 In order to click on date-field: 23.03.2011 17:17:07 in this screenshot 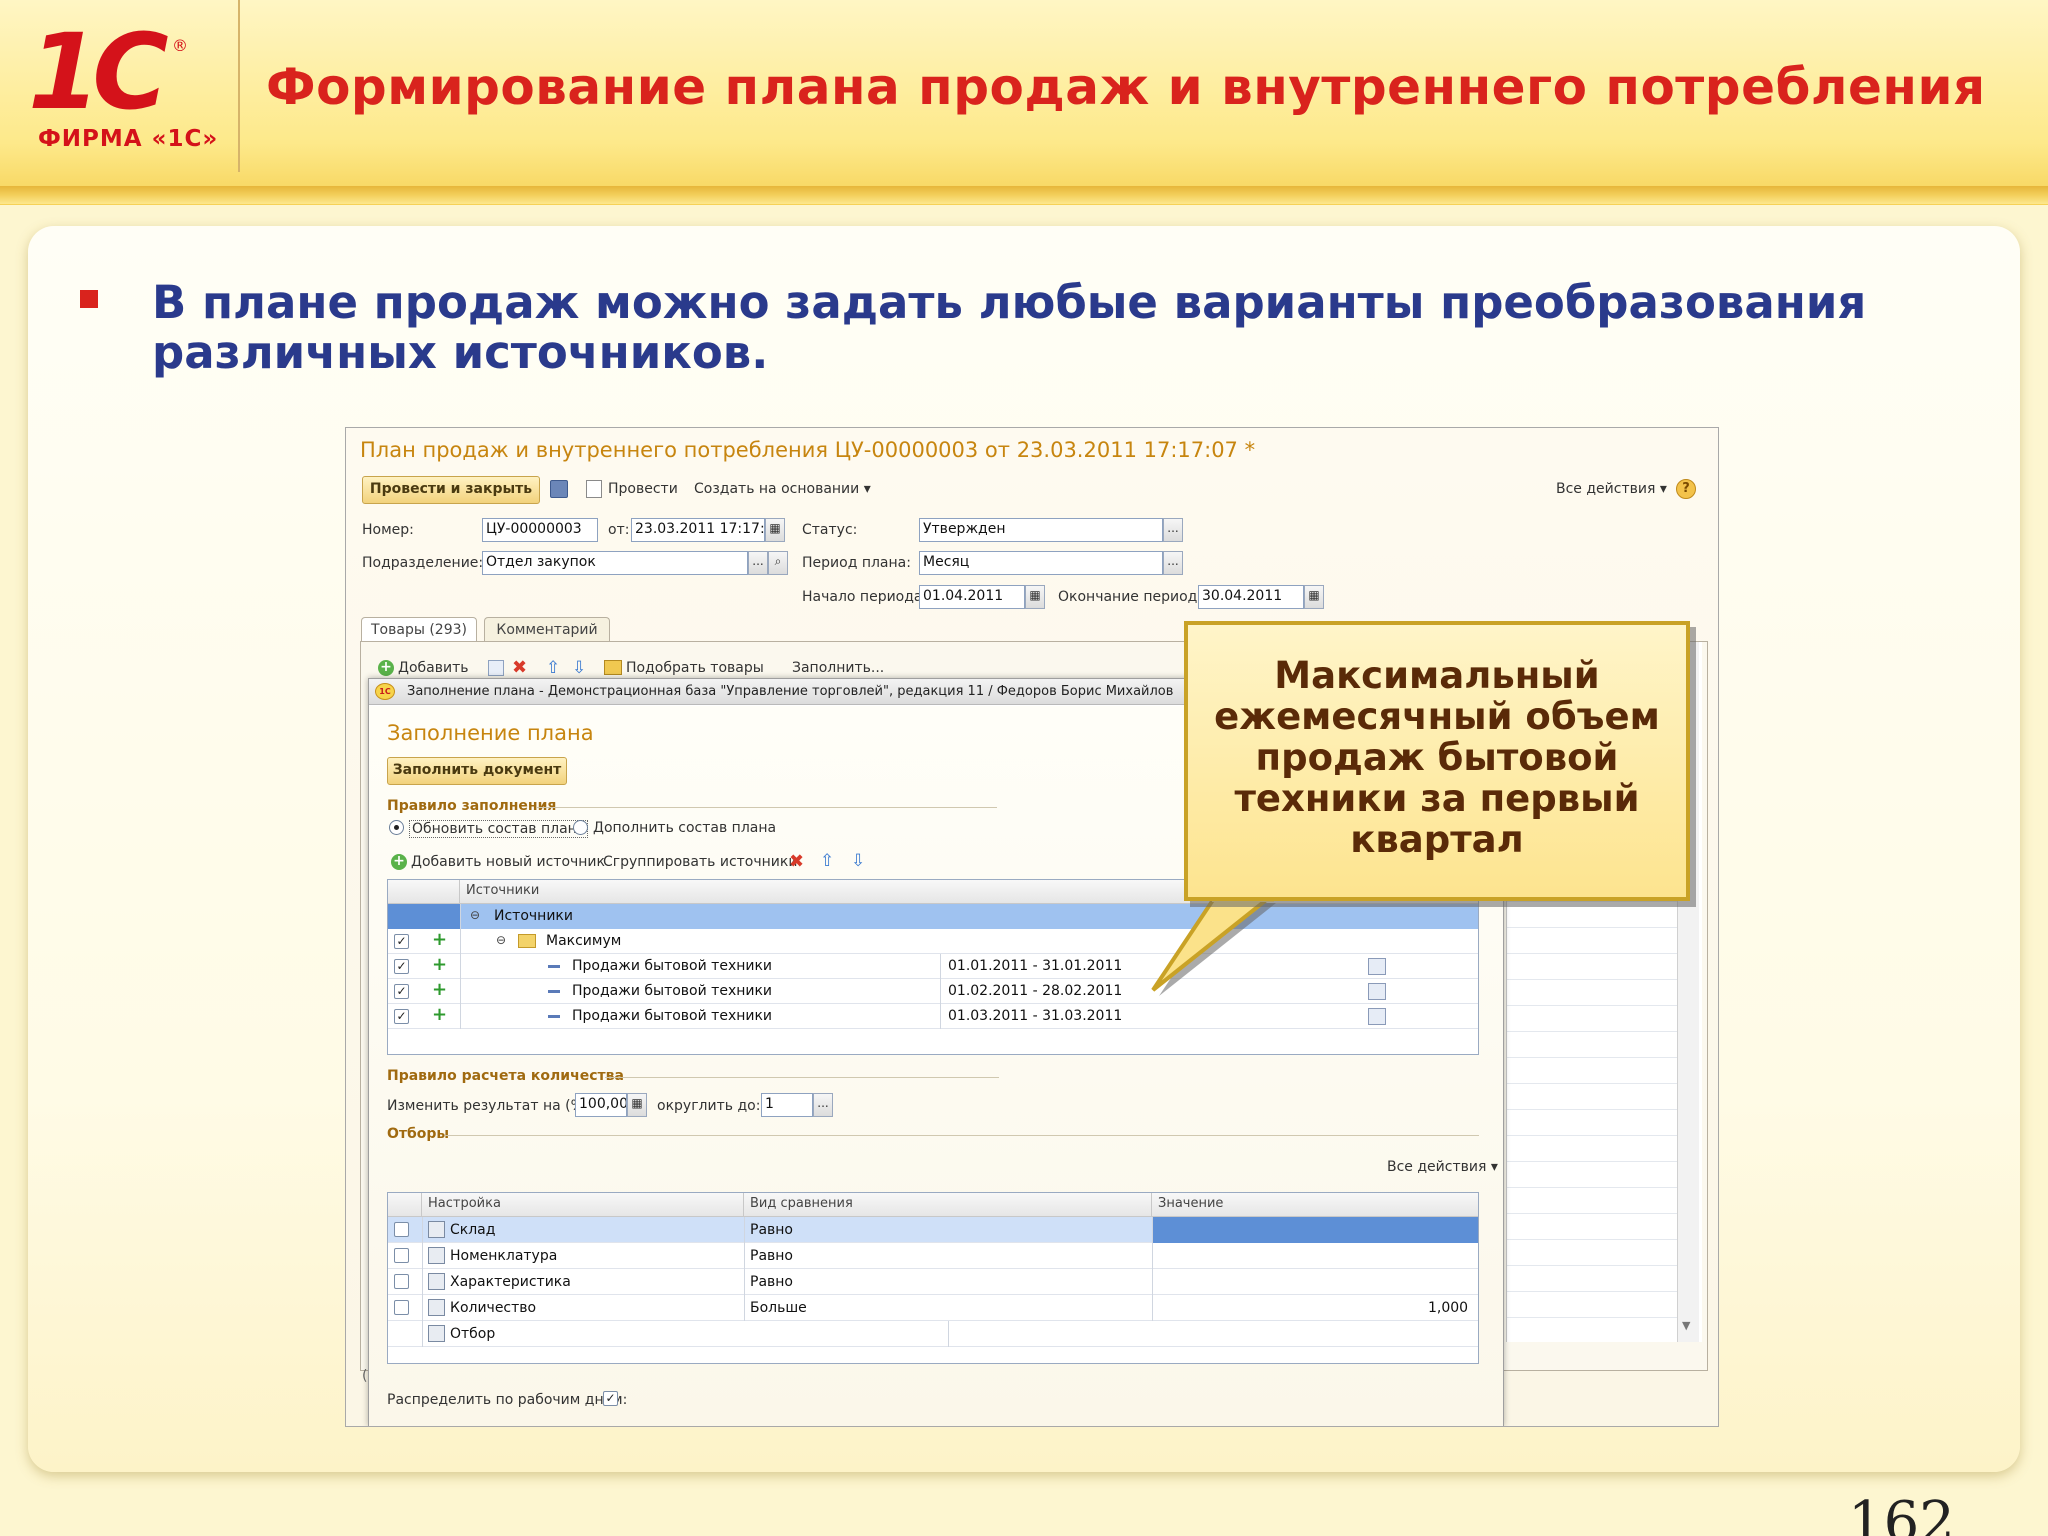, I will do `click(698, 530)`.